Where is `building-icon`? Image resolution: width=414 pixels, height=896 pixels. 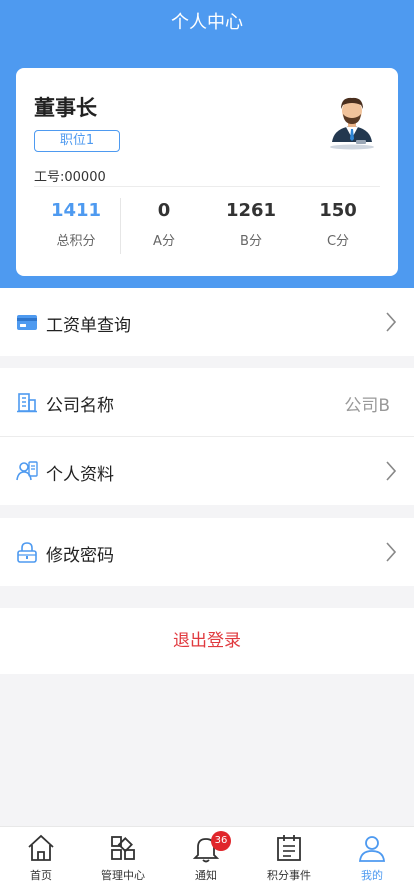
building-icon is located at coordinates (27, 403).